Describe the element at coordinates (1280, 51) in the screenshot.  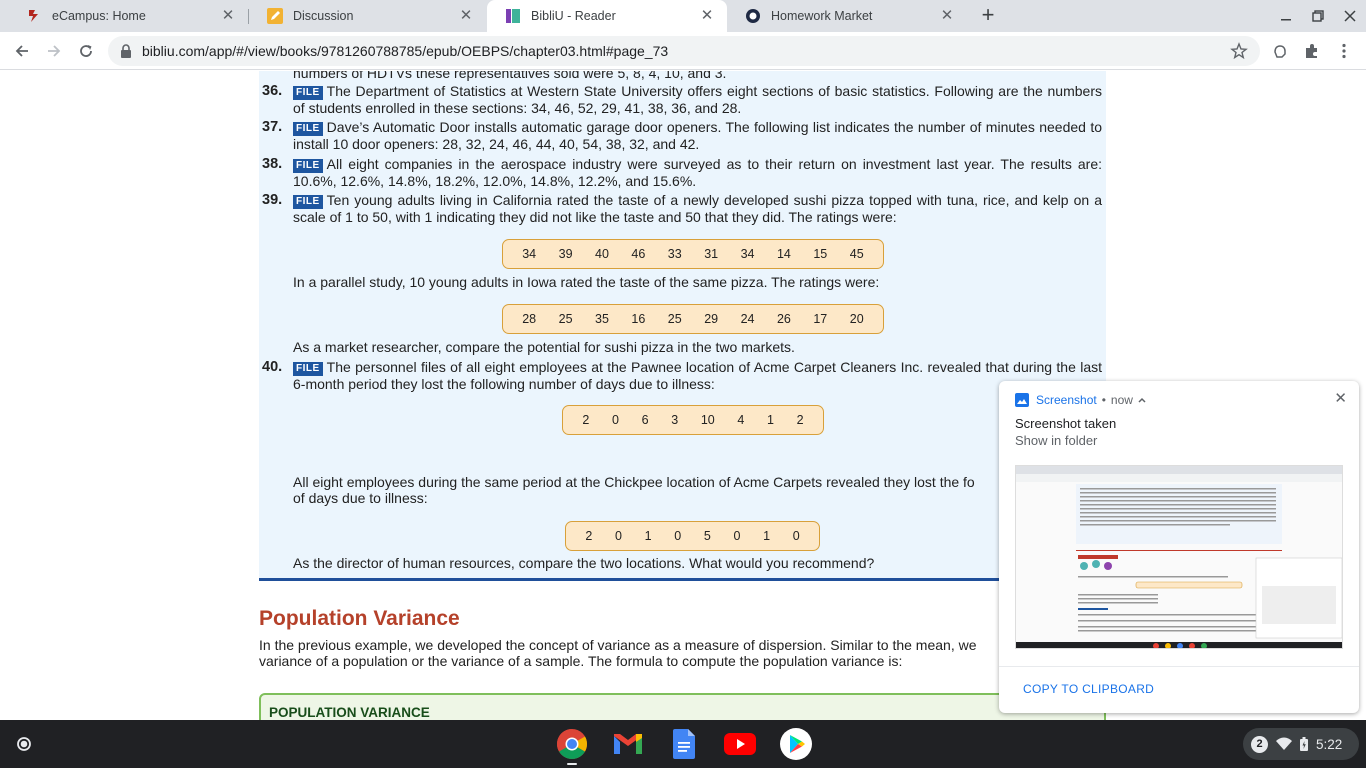
I see `extension-button` at that location.